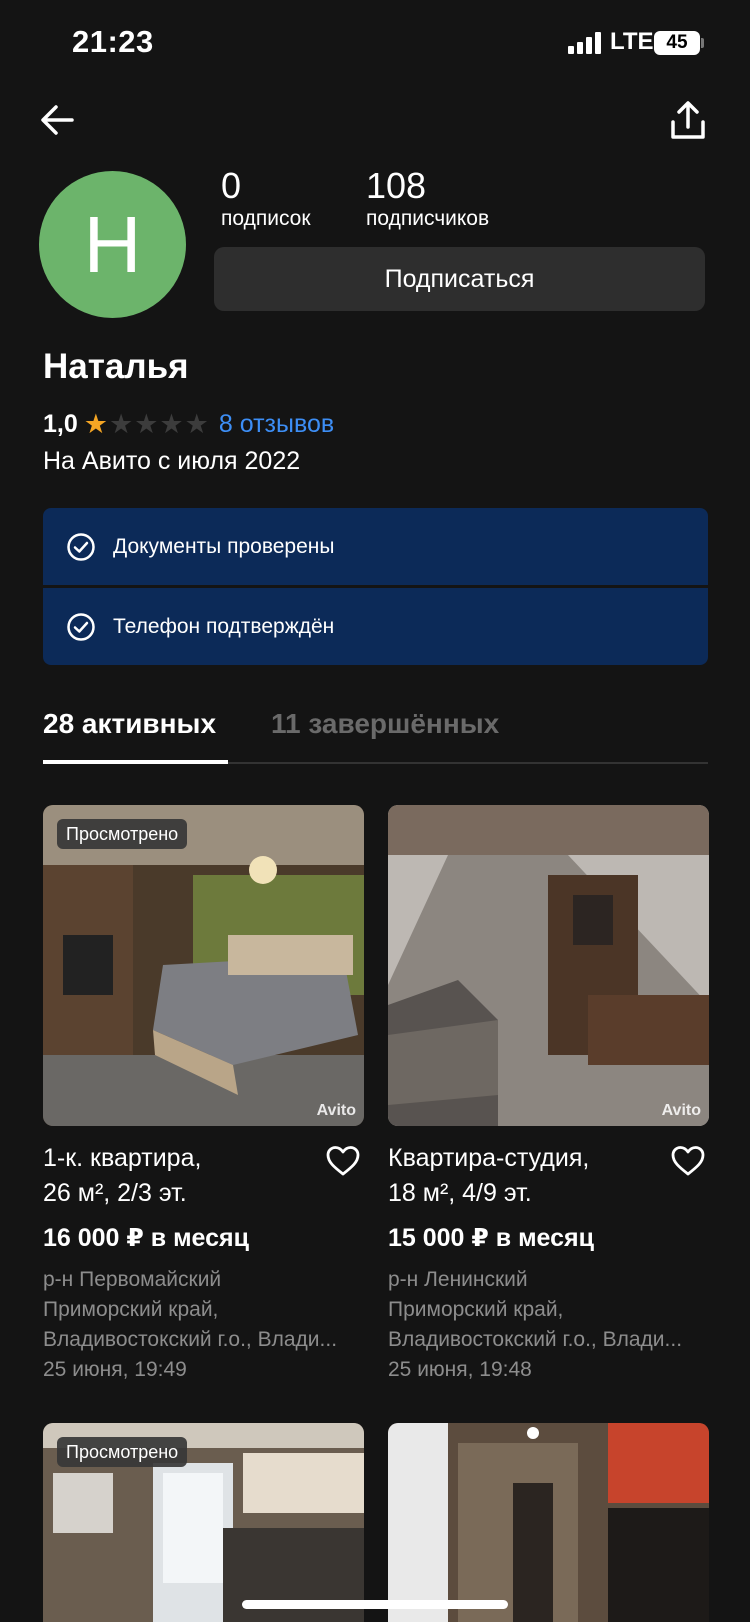 The width and height of the screenshot is (750, 1622). What do you see at coordinates (702, 43) in the screenshot?
I see `battery-tip` at bounding box center [702, 43].